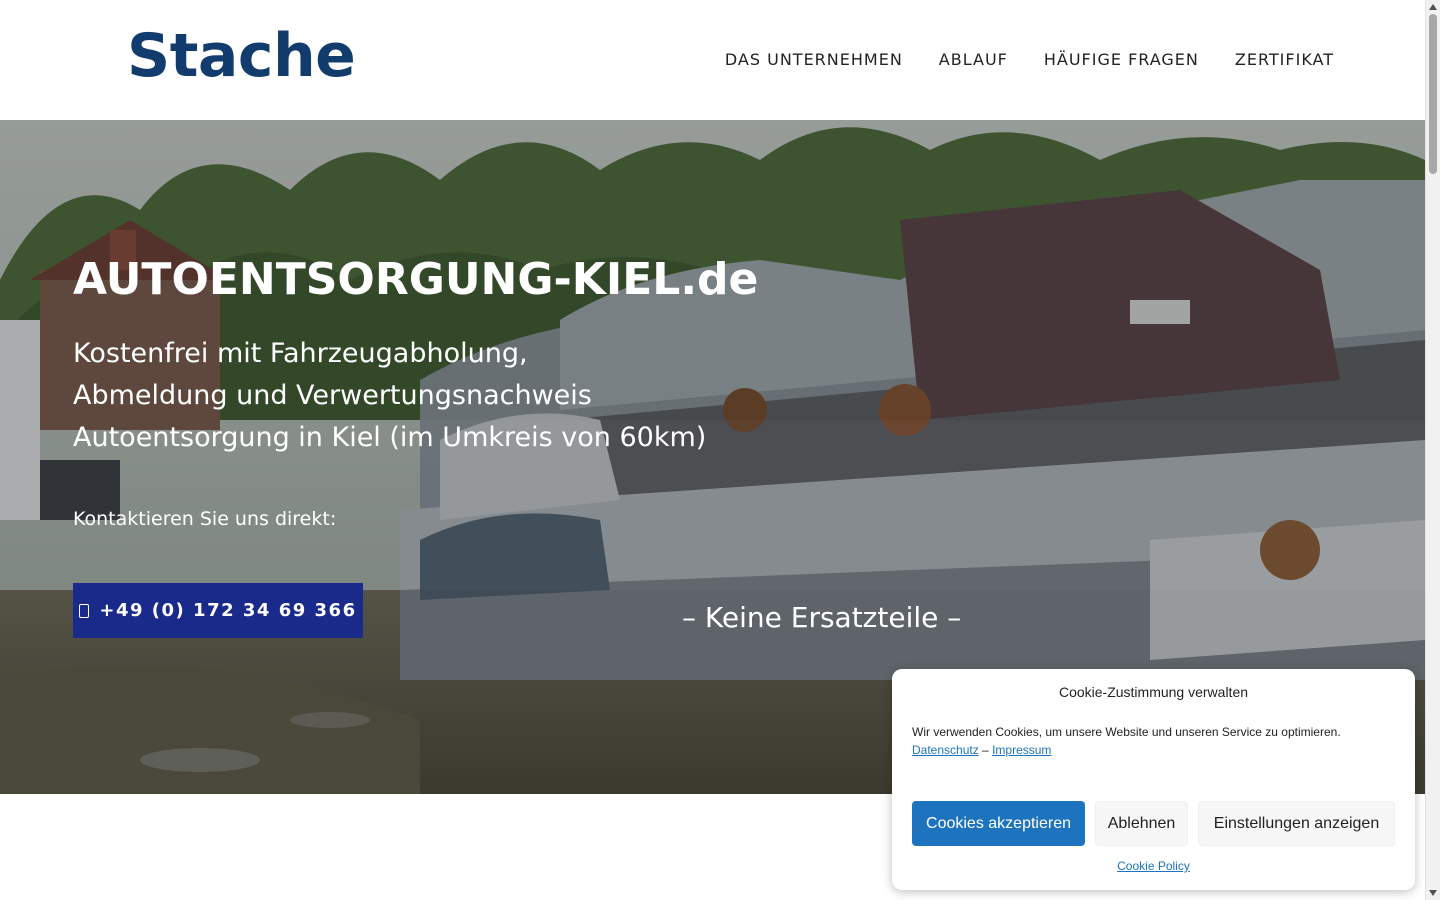  Describe the element at coordinates (1433, 7) in the screenshot. I see `scroll-up-arrow-icon` at that location.